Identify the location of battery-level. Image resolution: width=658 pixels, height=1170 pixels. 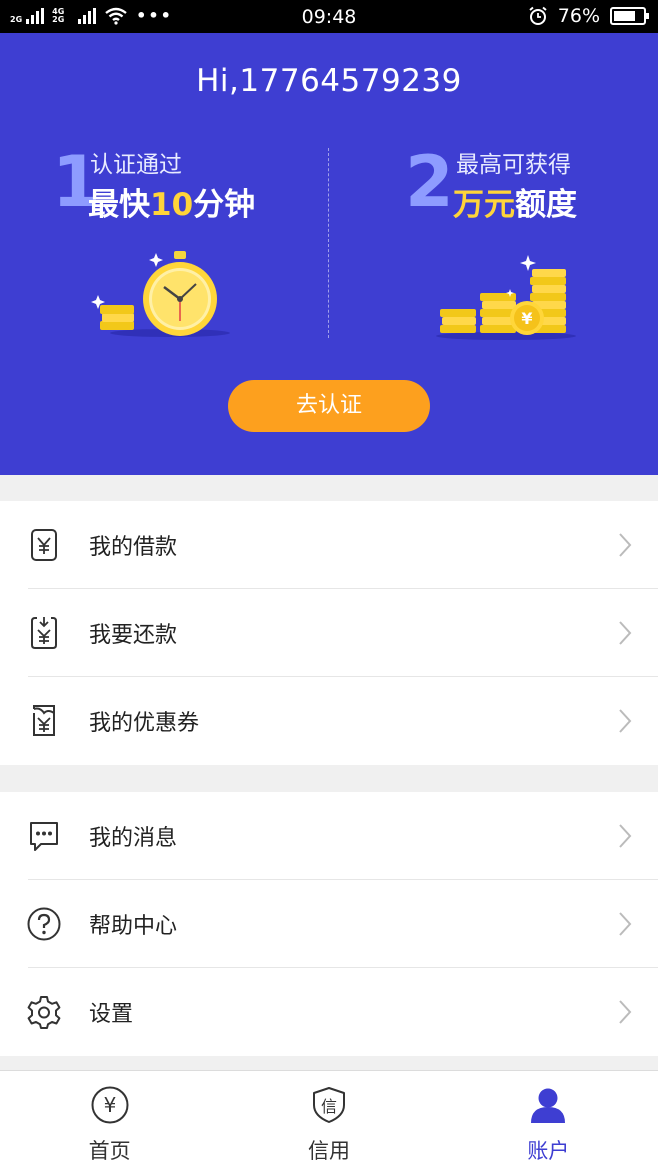
(625, 16).